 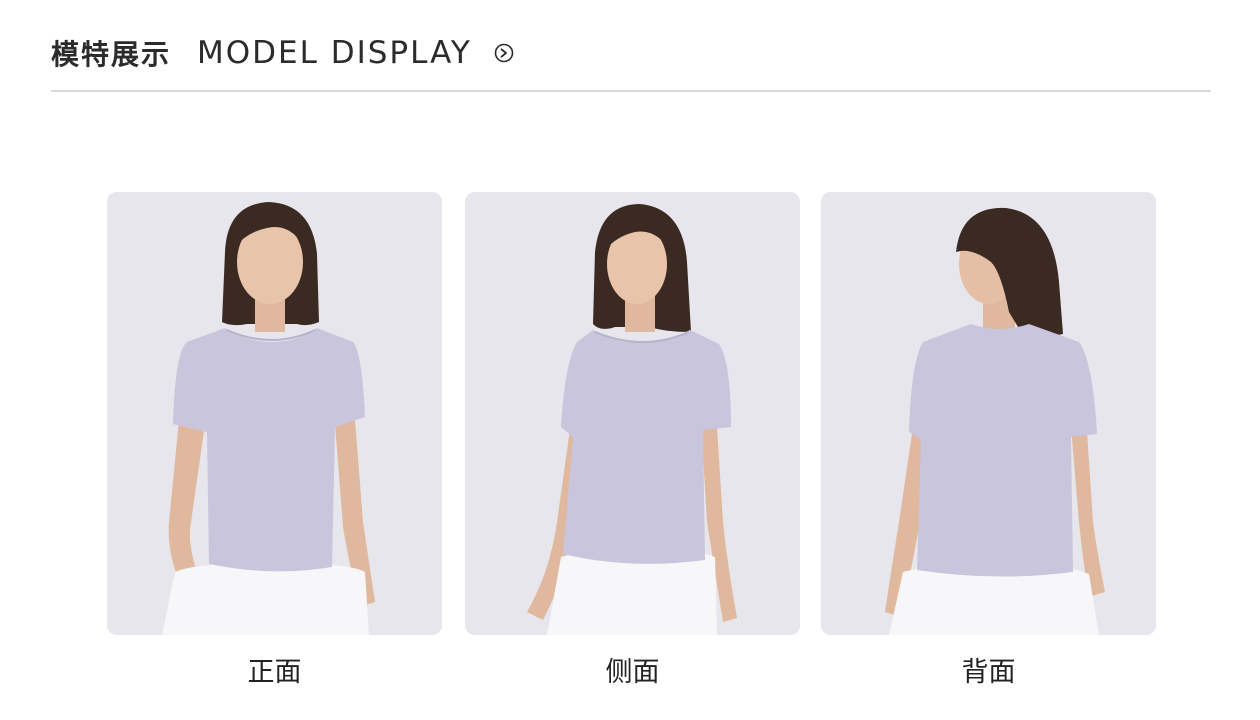 What do you see at coordinates (334, 53) in the screenshot?
I see `section-title-english: MODEL DISPLAY` at bounding box center [334, 53].